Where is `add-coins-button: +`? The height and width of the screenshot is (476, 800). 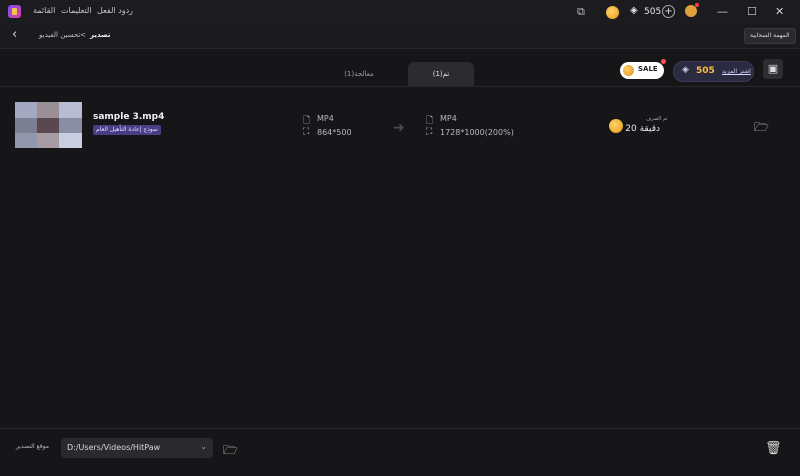
add-coins-button: + is located at coordinates (668, 11).